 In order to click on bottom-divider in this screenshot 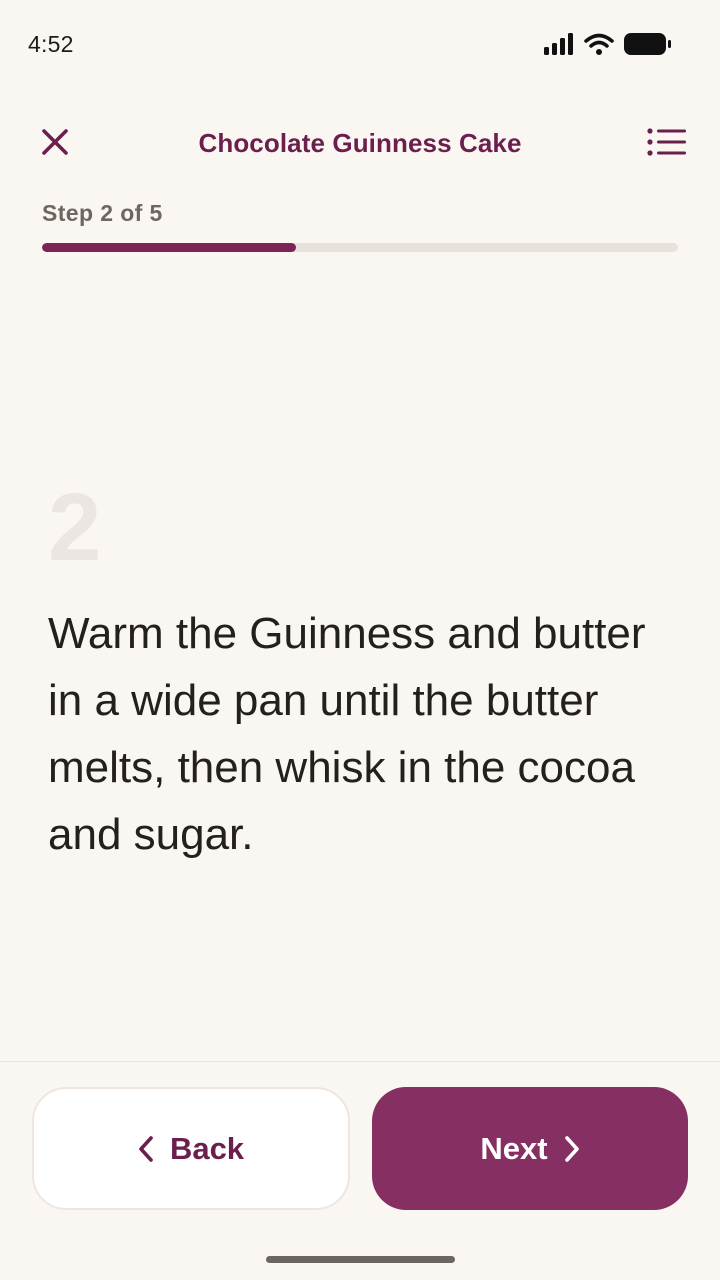, I will do `click(360, 1061)`.